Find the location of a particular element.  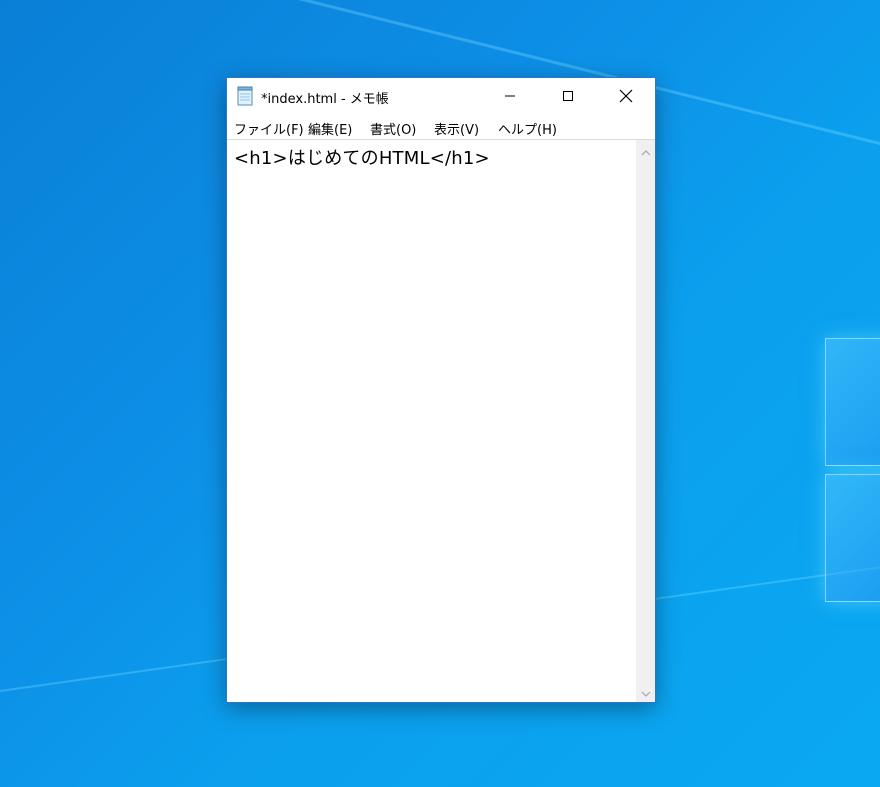

maximize-icon is located at coordinates (568, 96).